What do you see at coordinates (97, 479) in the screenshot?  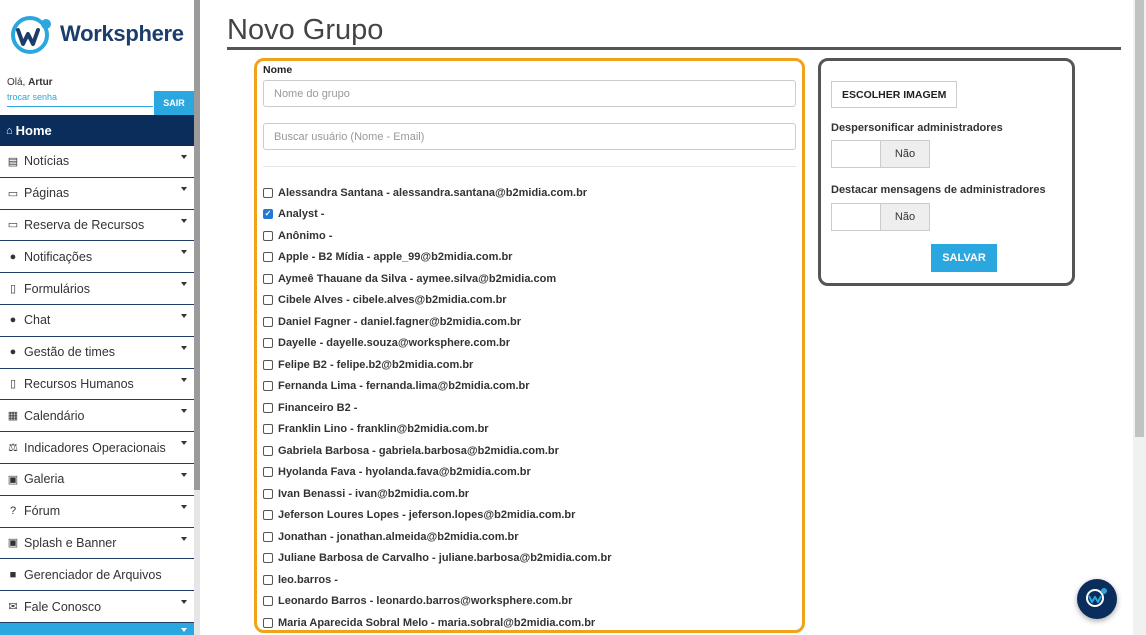 I see `nav-item-galeria: ▣ Galeria` at bounding box center [97, 479].